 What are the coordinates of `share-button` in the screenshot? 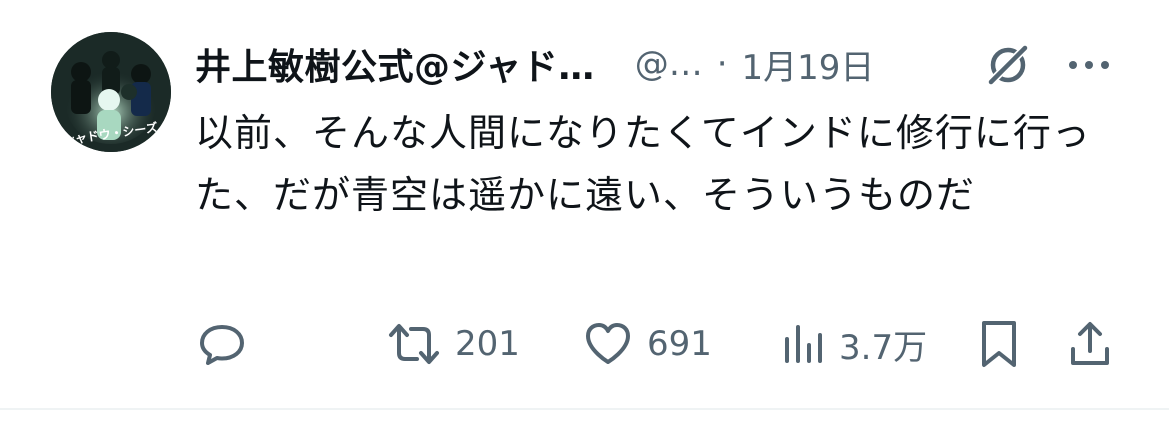 It's located at (1090, 344).